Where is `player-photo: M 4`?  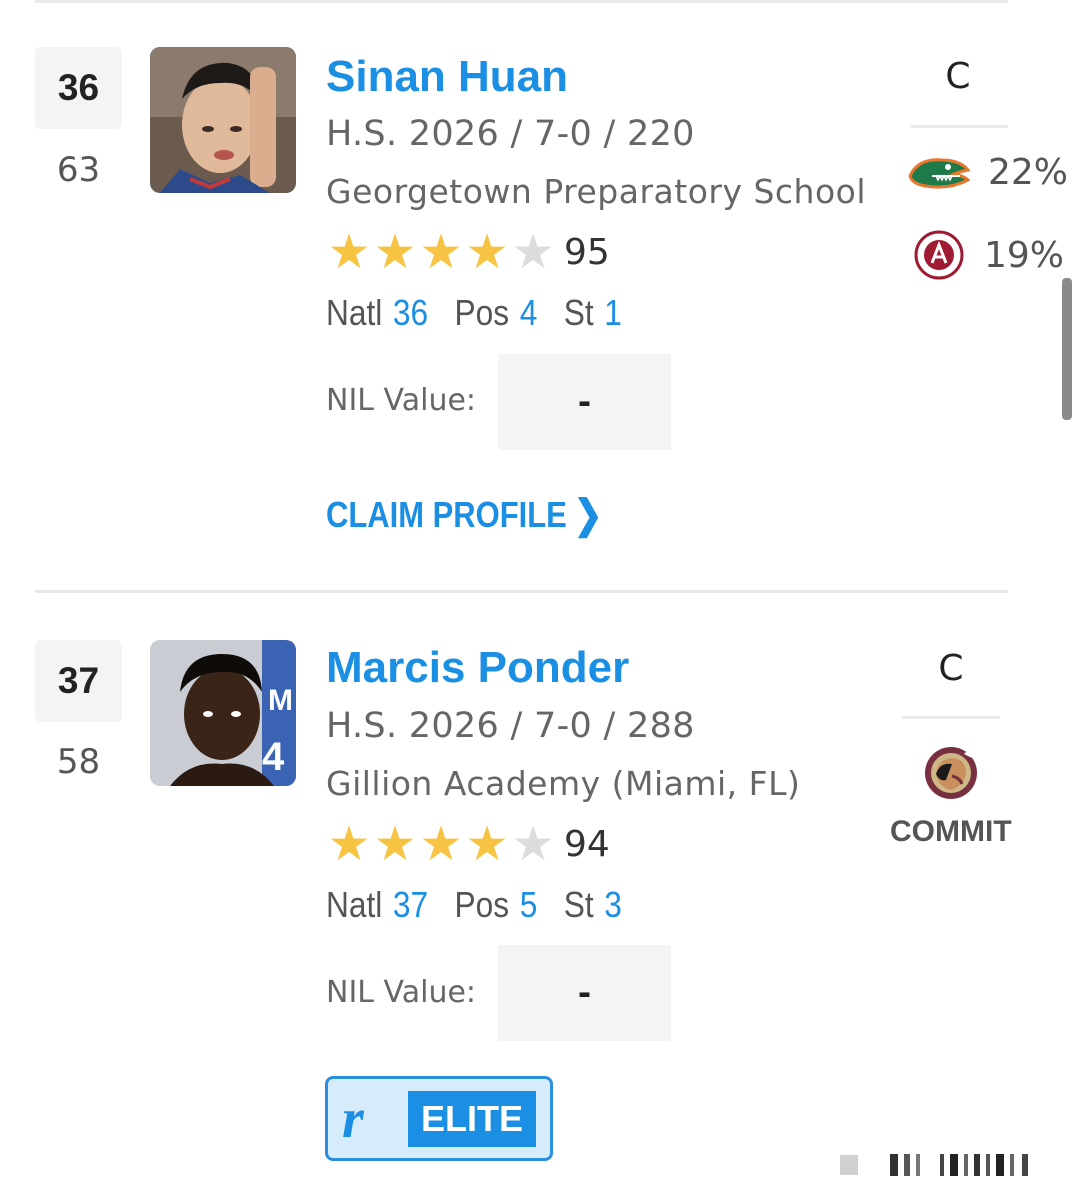 player-photo: M 4 is located at coordinates (223, 713).